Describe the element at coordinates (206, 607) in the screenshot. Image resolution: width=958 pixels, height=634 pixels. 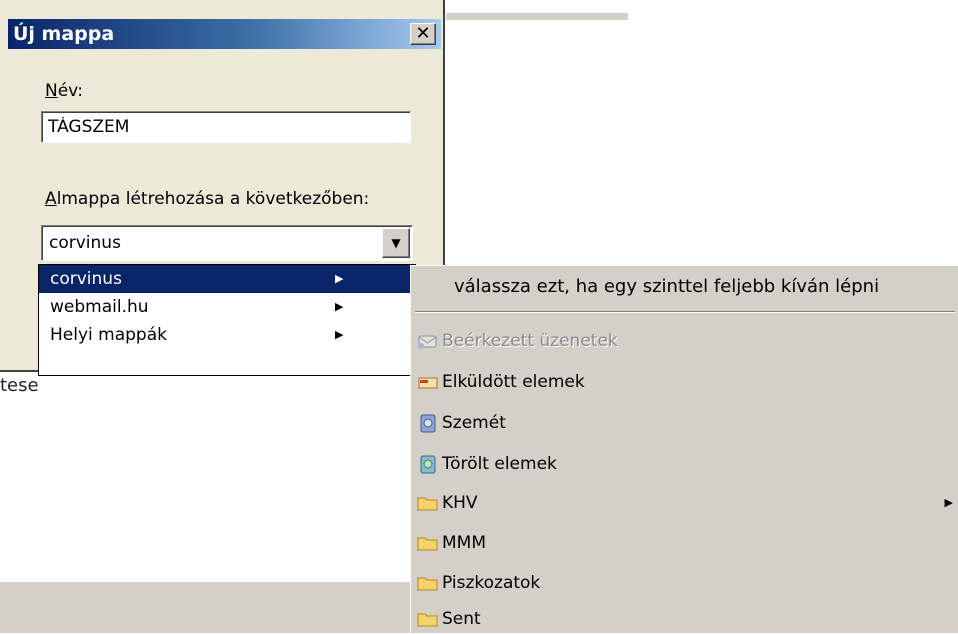
I see `background-status-bar` at that location.